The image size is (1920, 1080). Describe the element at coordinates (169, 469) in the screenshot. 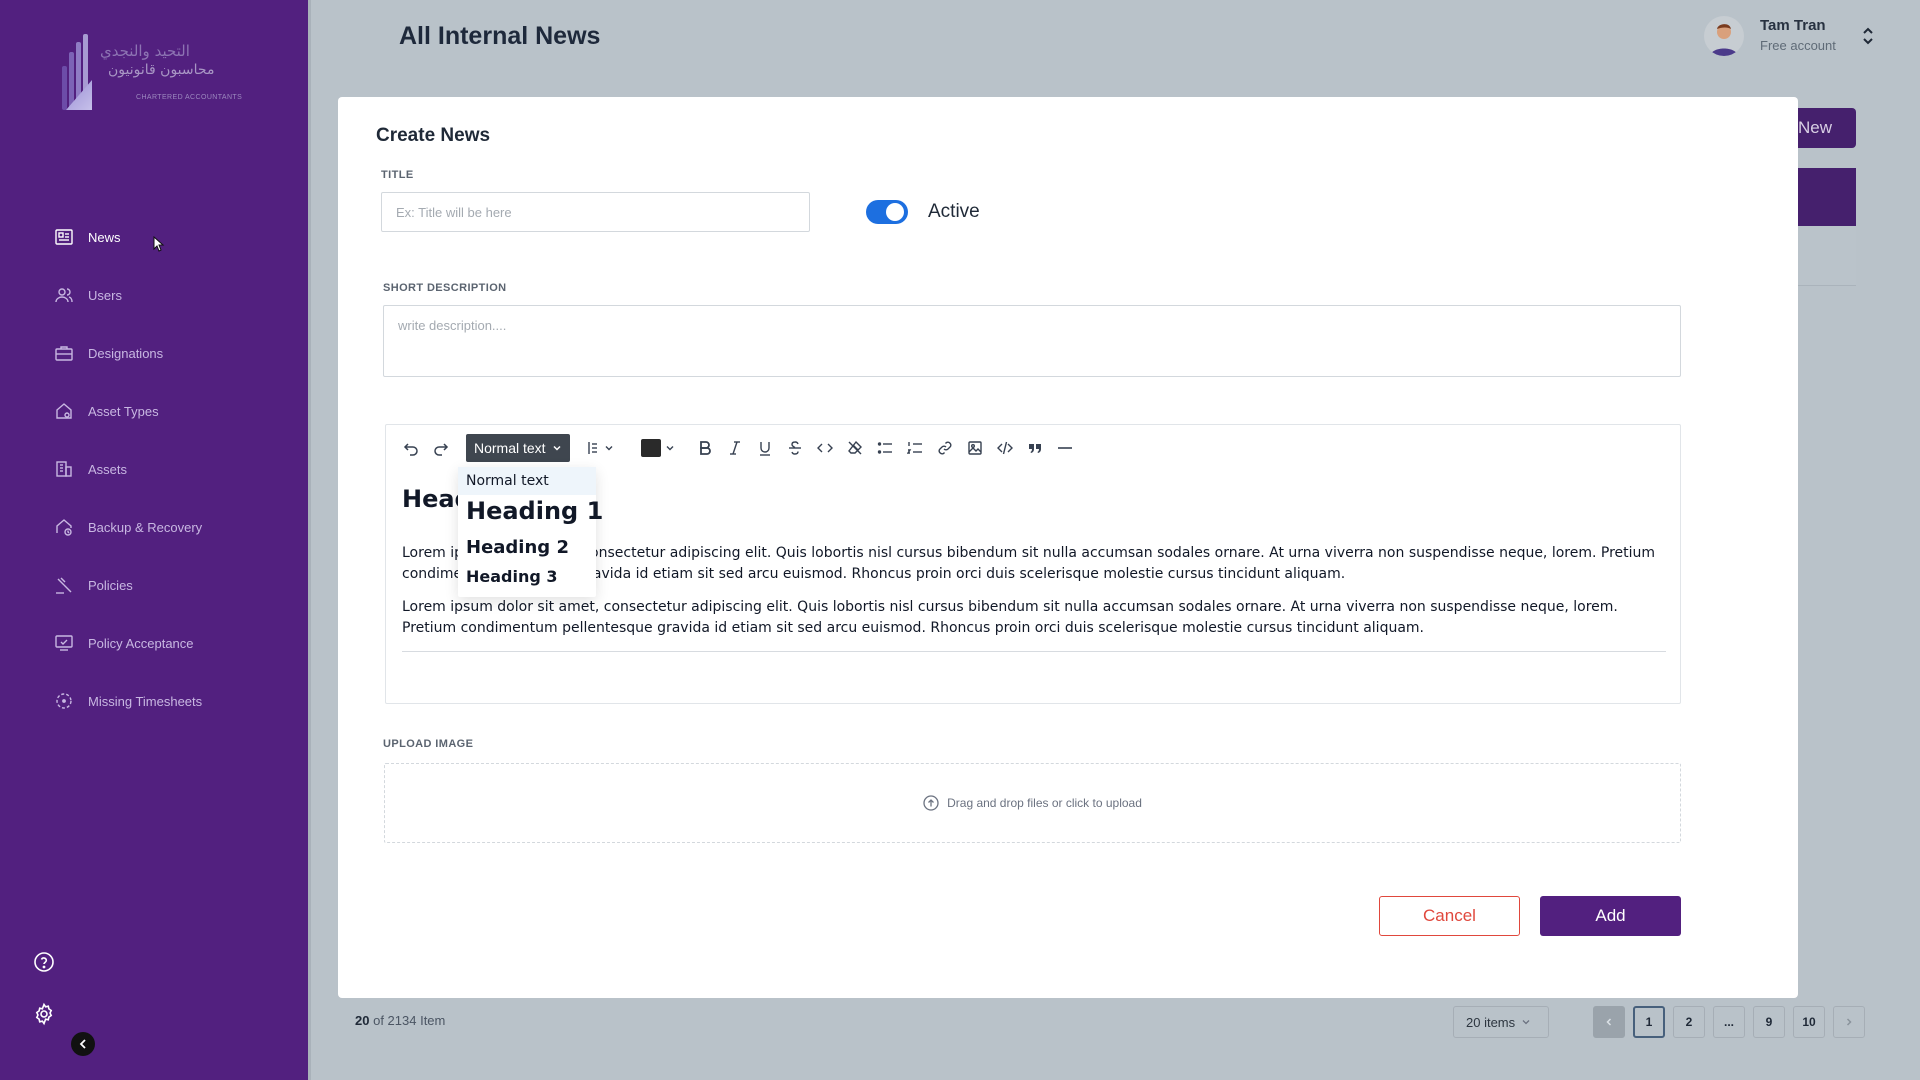

I see `sidebar-item-assets: Assets` at that location.